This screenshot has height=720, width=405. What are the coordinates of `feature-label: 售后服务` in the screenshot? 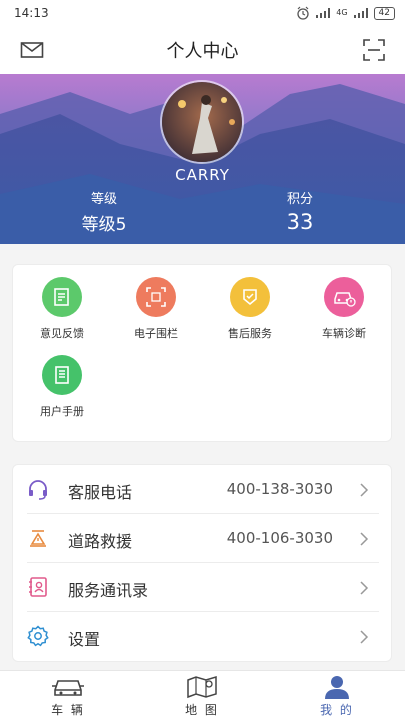 It's located at (250, 333).